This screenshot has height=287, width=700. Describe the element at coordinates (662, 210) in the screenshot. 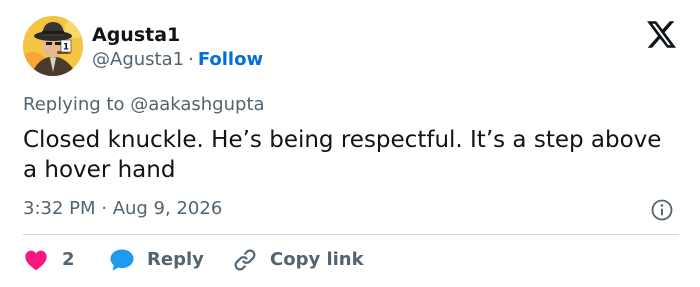

I see `info-icon` at that location.